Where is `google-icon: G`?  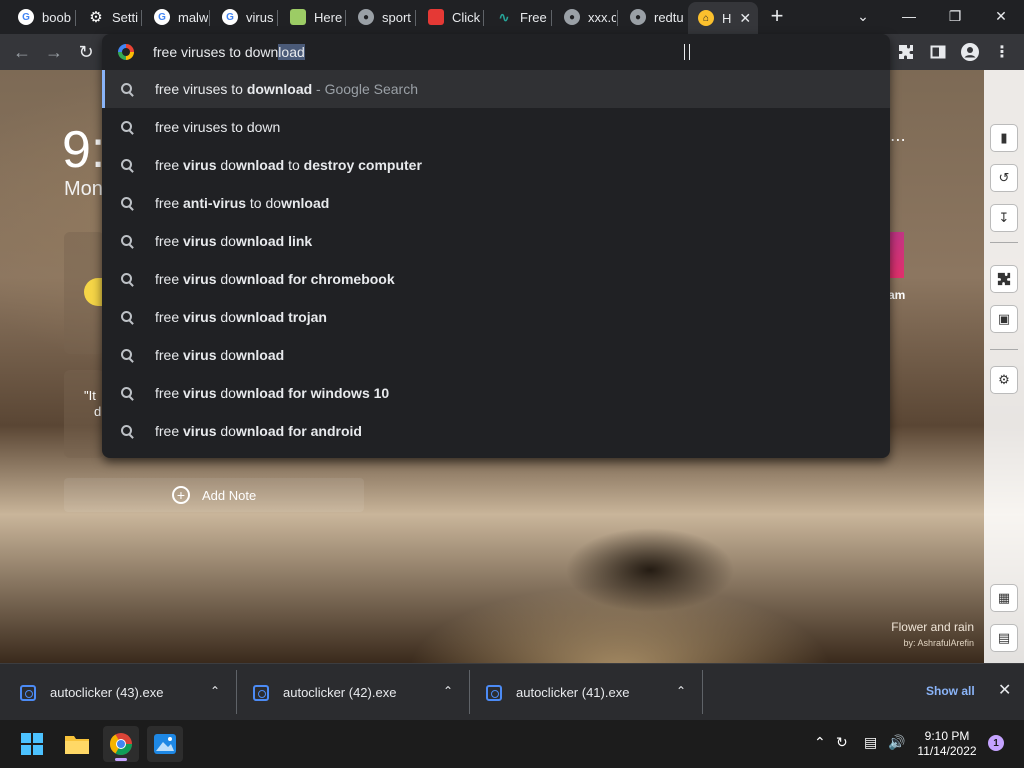 google-icon: G is located at coordinates (230, 17).